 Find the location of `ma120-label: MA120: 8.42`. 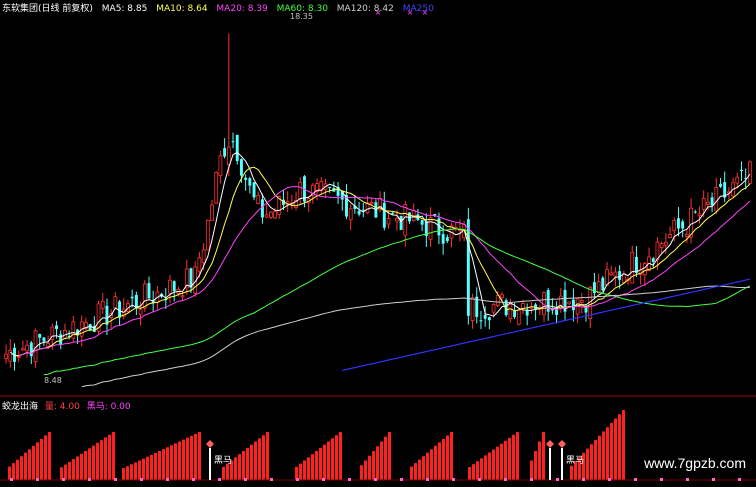

ma120-label: MA120: 8.42 is located at coordinates (365, 9).